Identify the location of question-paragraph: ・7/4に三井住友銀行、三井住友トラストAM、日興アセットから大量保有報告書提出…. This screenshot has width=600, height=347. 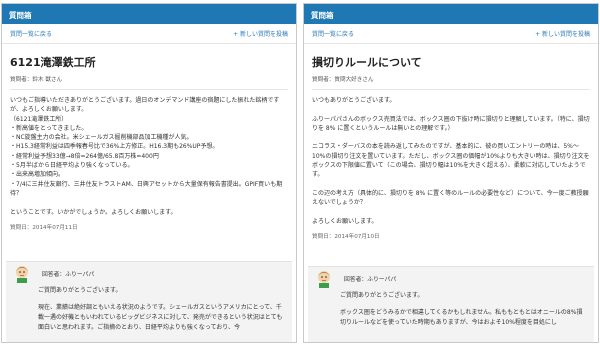
(146, 188).